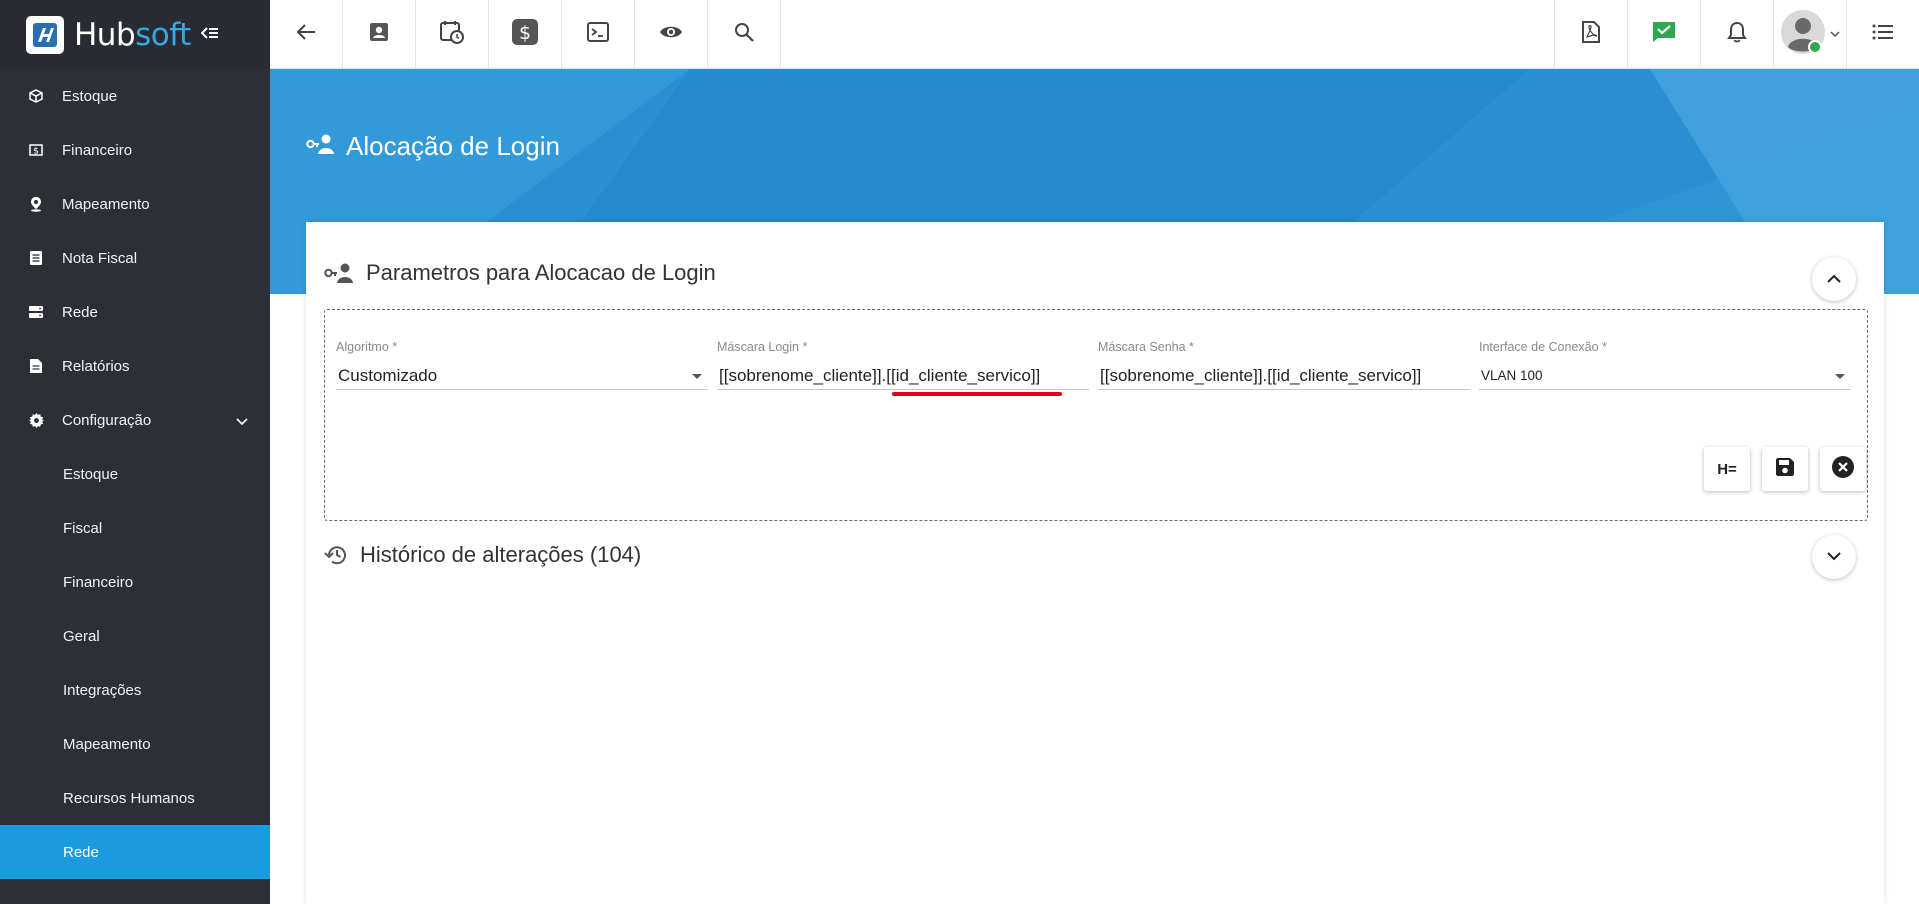 The height and width of the screenshot is (904, 1919). I want to click on contacts-button, so click(379, 34).